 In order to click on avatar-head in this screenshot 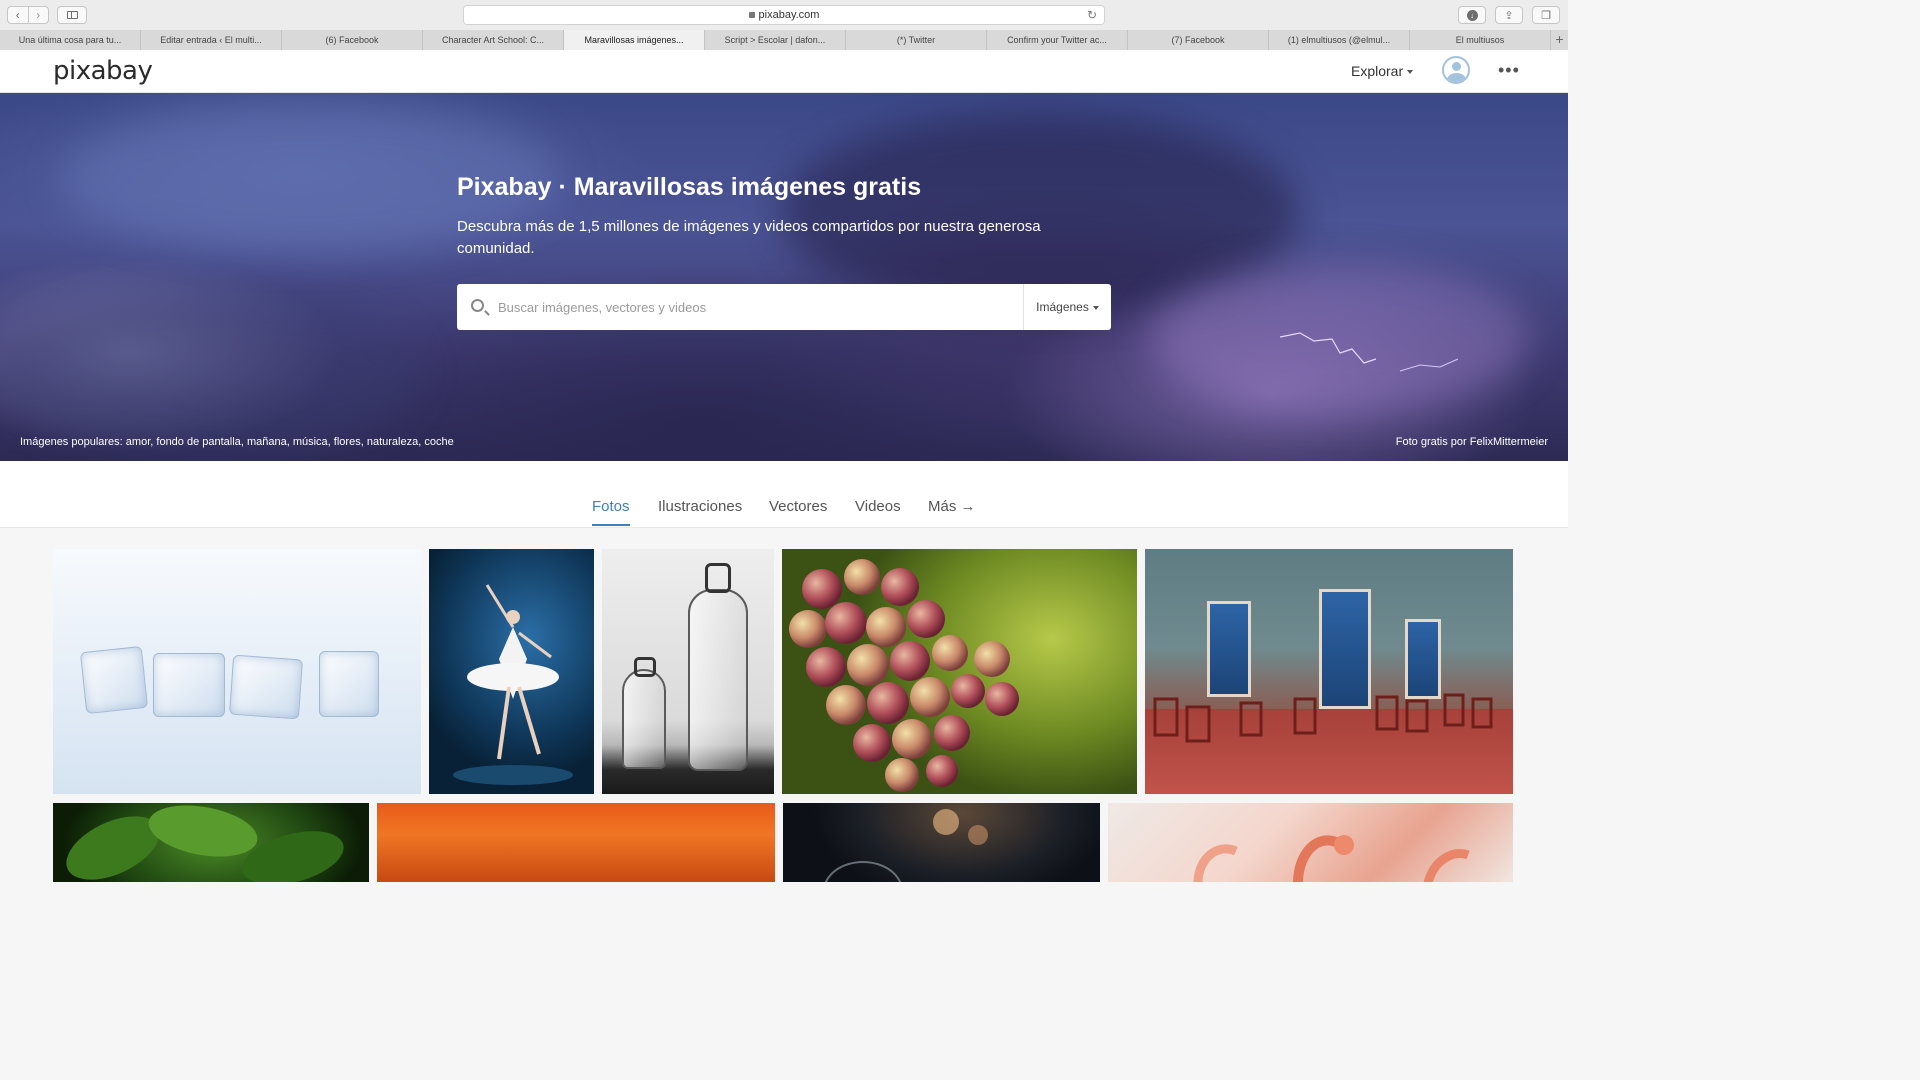, I will do `click(1456, 66)`.